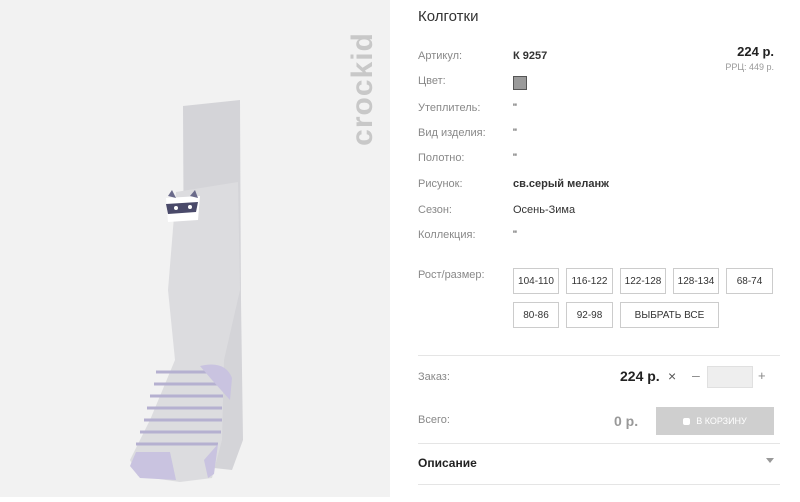  What do you see at coordinates (441, 158) in the screenshot?
I see `attr-label: Полотно:` at bounding box center [441, 158].